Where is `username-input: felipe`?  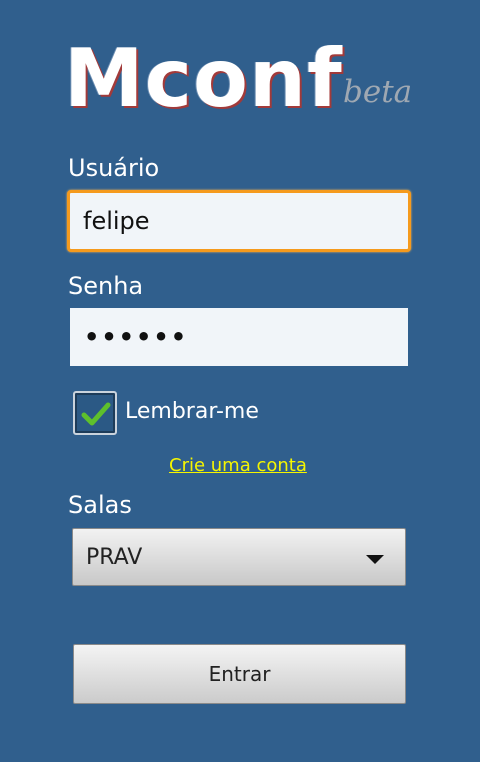
username-input: felipe is located at coordinates (239, 221).